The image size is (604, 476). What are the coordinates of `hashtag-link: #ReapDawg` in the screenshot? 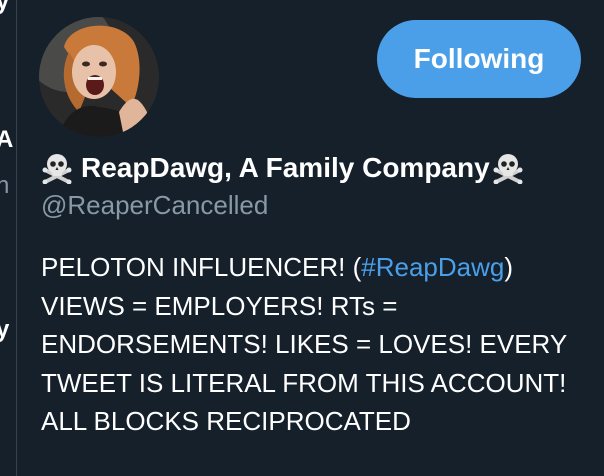 It's located at (432, 267).